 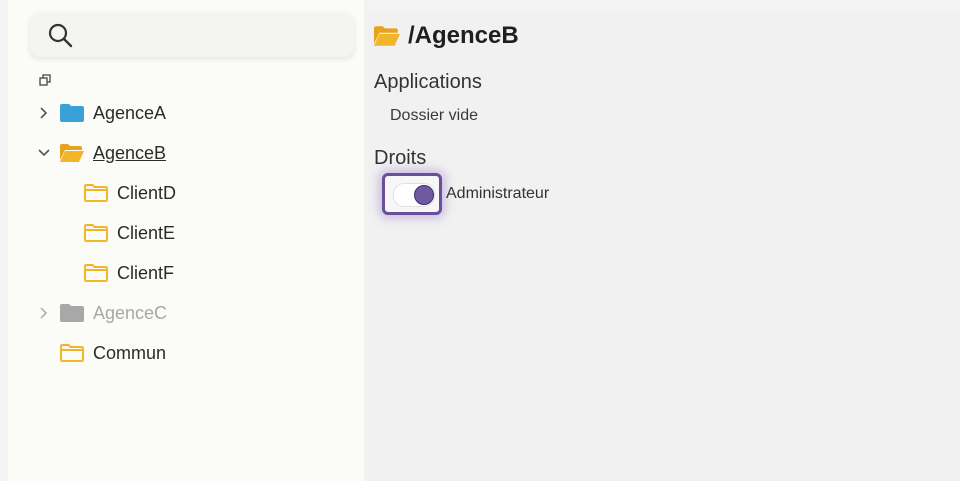 I want to click on tree-item-agencea: AgenceA, so click(x=101, y=113).